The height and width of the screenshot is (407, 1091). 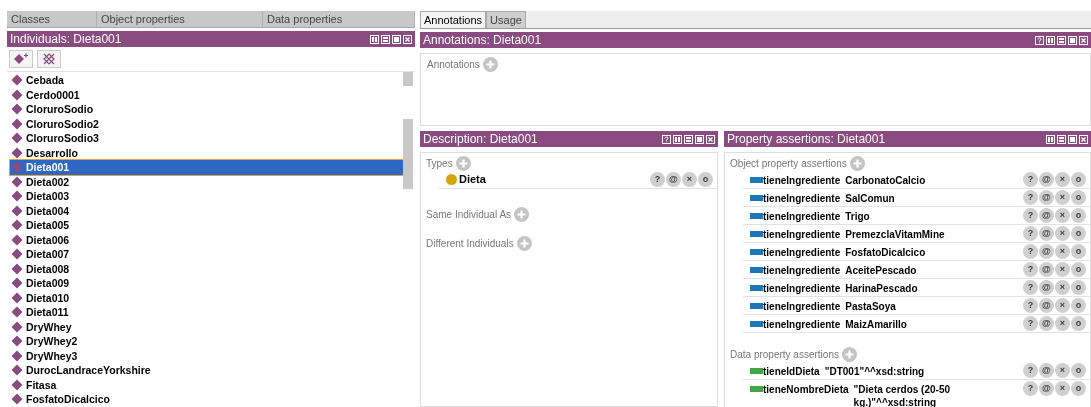 What do you see at coordinates (49, 59) in the screenshot?
I see `delete-individual-button` at bounding box center [49, 59].